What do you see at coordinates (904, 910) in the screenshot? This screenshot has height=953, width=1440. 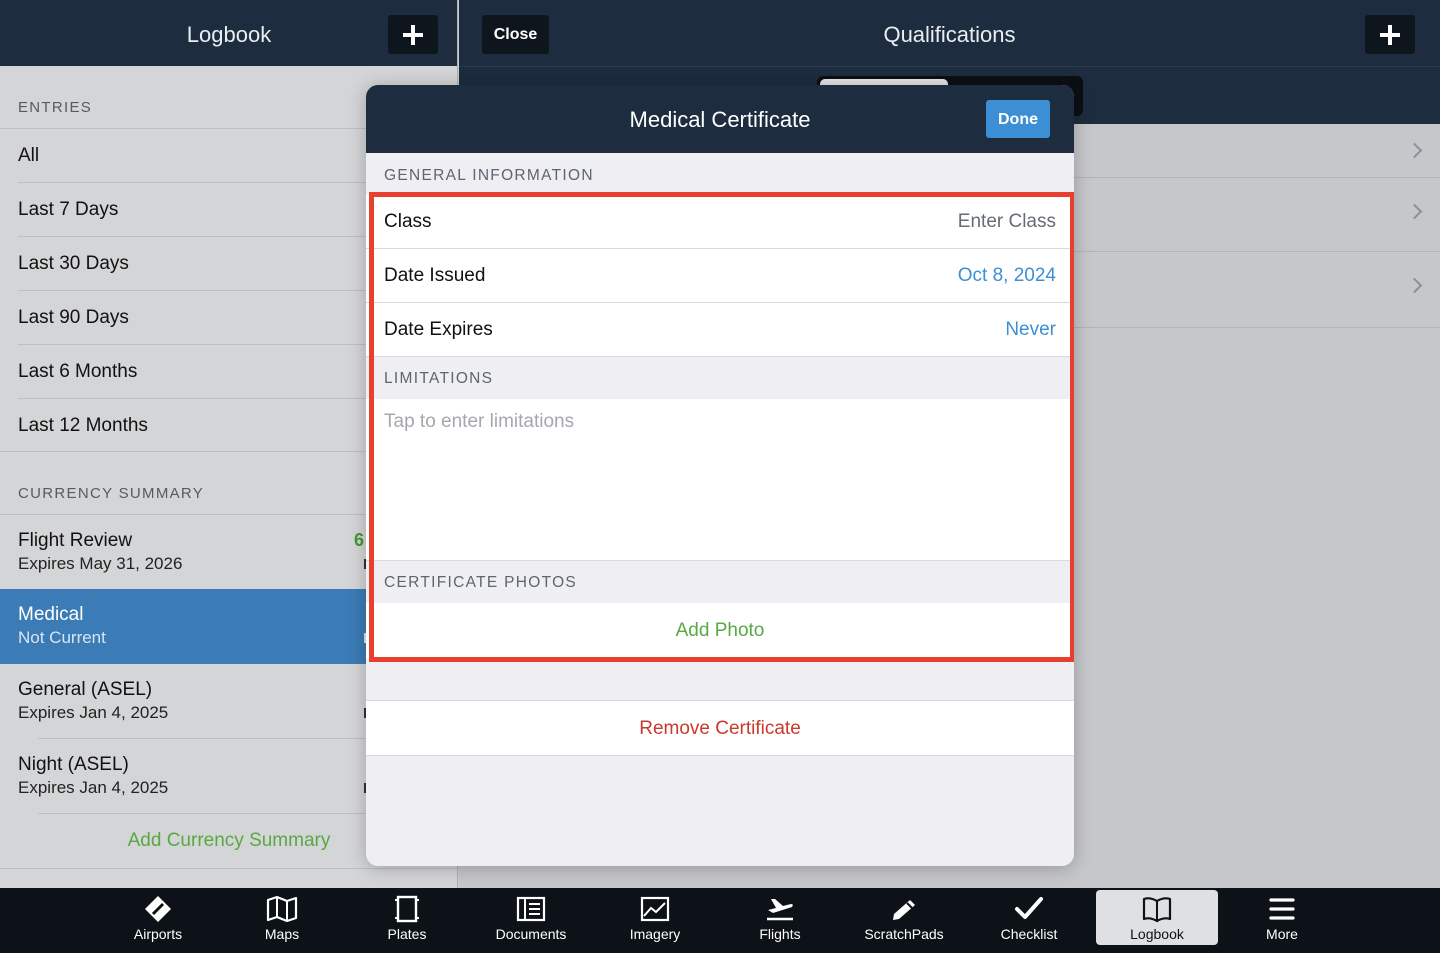 I see `scratchpads-icon` at bounding box center [904, 910].